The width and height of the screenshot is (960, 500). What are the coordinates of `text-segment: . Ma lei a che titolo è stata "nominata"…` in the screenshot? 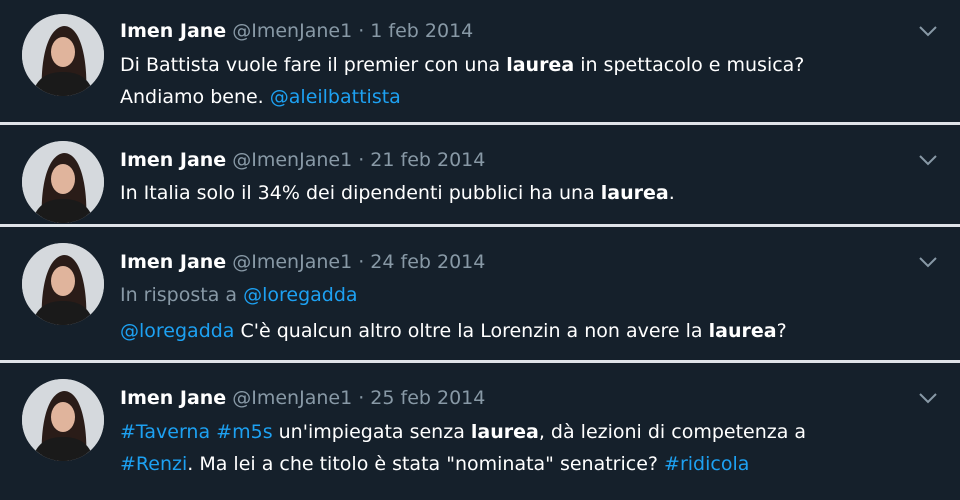 It's located at (426, 464).